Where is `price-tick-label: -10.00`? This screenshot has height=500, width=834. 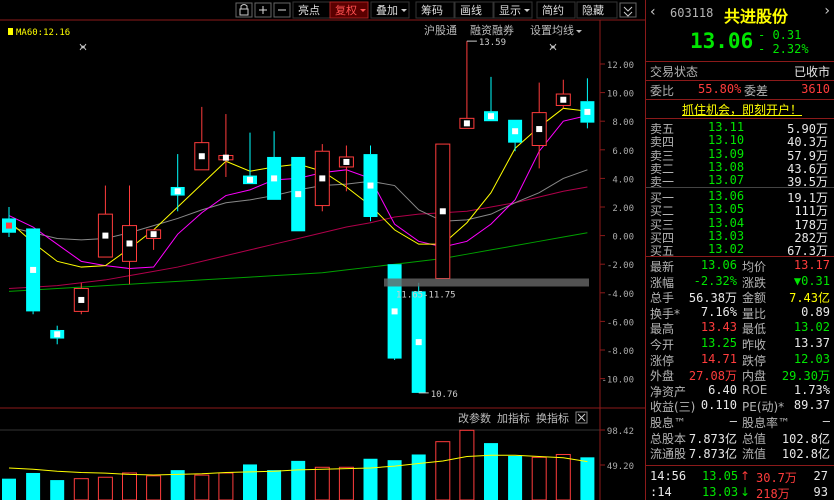
price-tick-label: -10.00 is located at coordinates (617, 381).